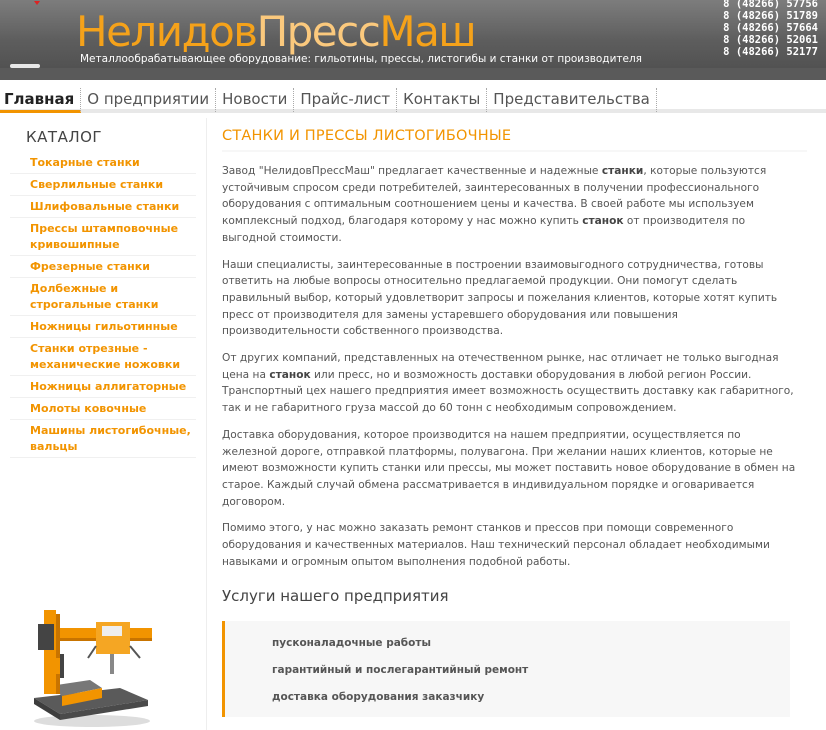 Image resolution: width=826 pixels, height=730 pixels. What do you see at coordinates (770, 40) in the screenshot?
I see `phone-number: 8 (48266) 52061` at bounding box center [770, 40].